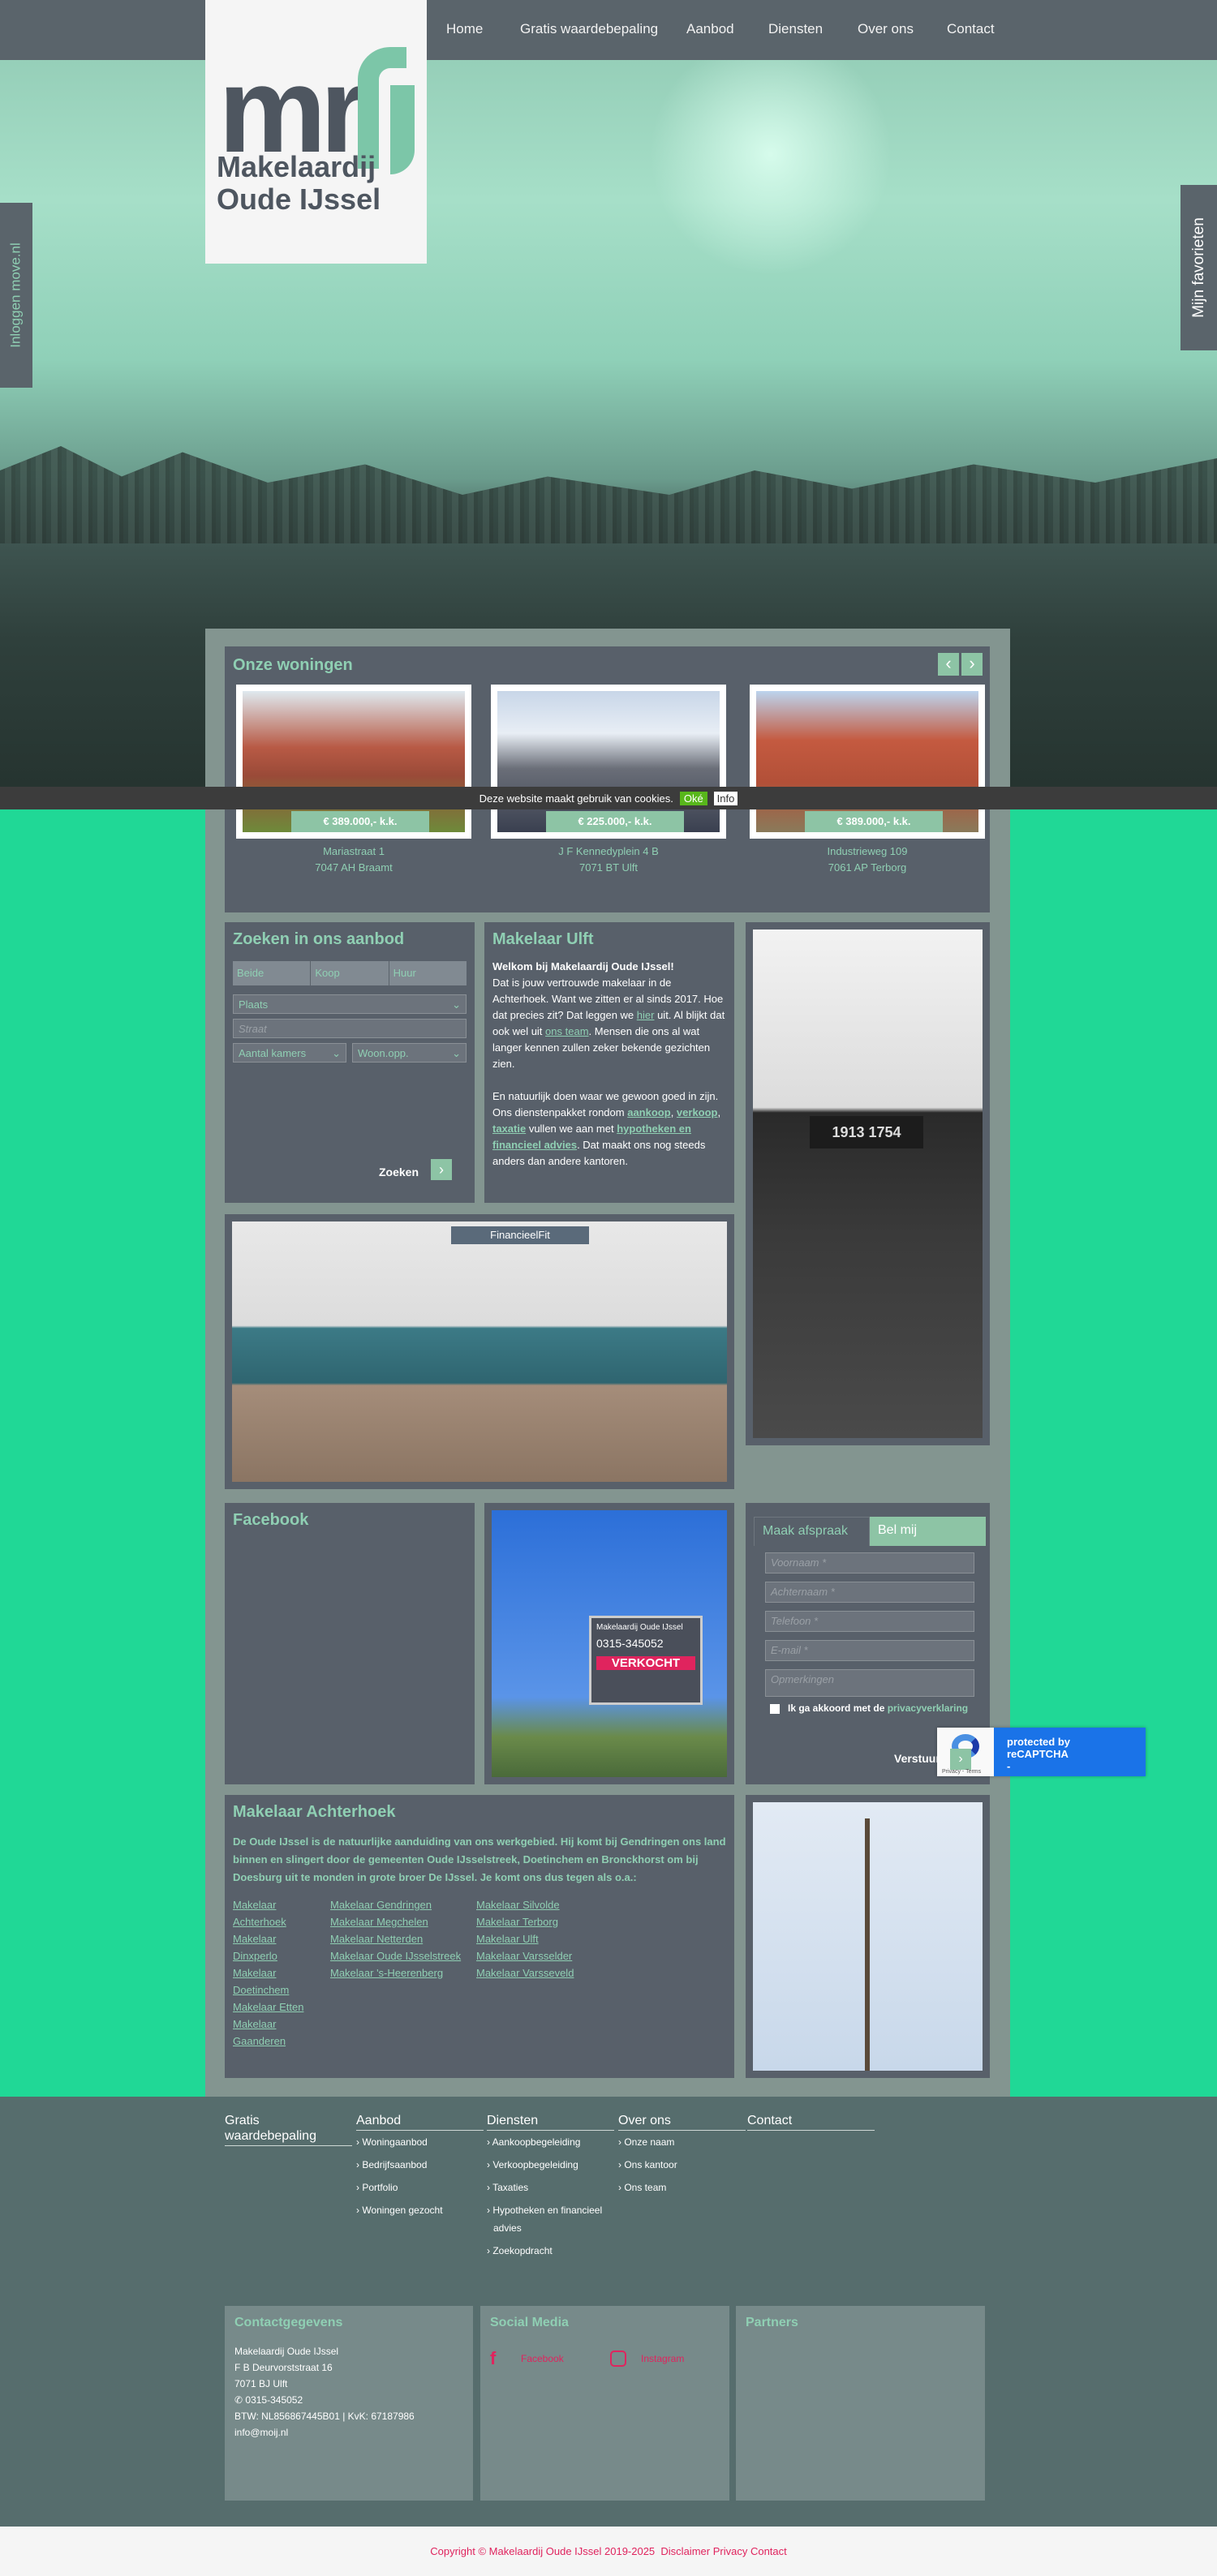 The height and width of the screenshot is (2576, 1217). I want to click on city-link: Makelaar 's-Heerenberg, so click(396, 1972).